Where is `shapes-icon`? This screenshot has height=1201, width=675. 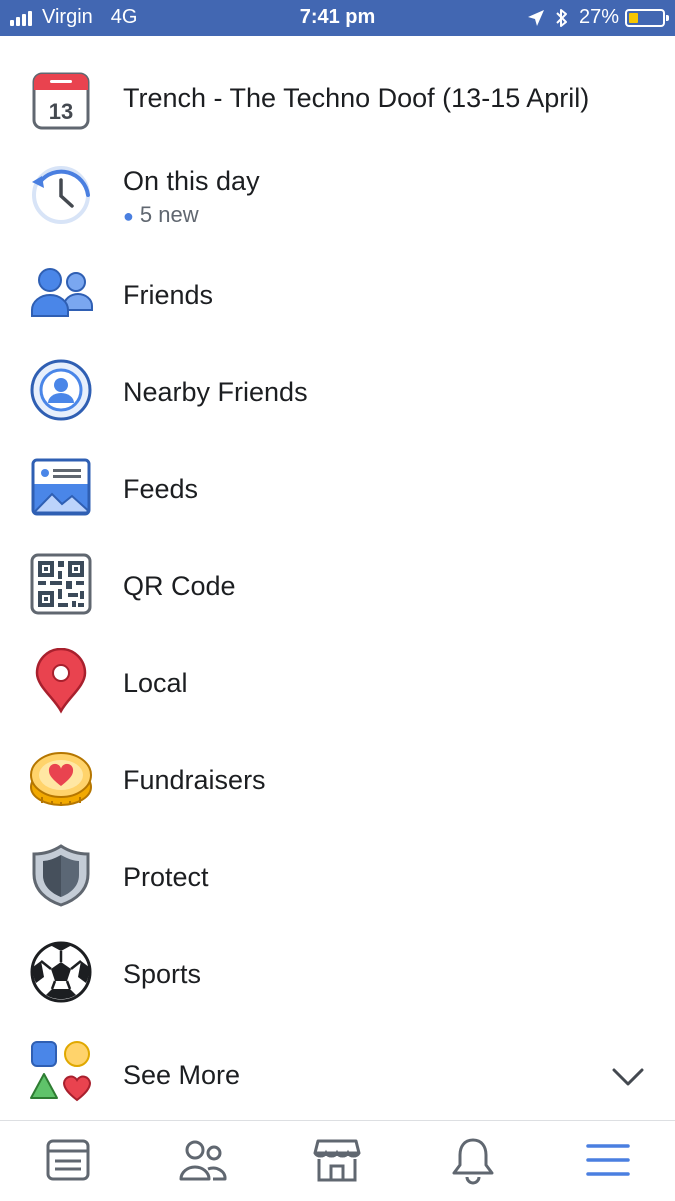
shapes-icon is located at coordinates (61, 1071).